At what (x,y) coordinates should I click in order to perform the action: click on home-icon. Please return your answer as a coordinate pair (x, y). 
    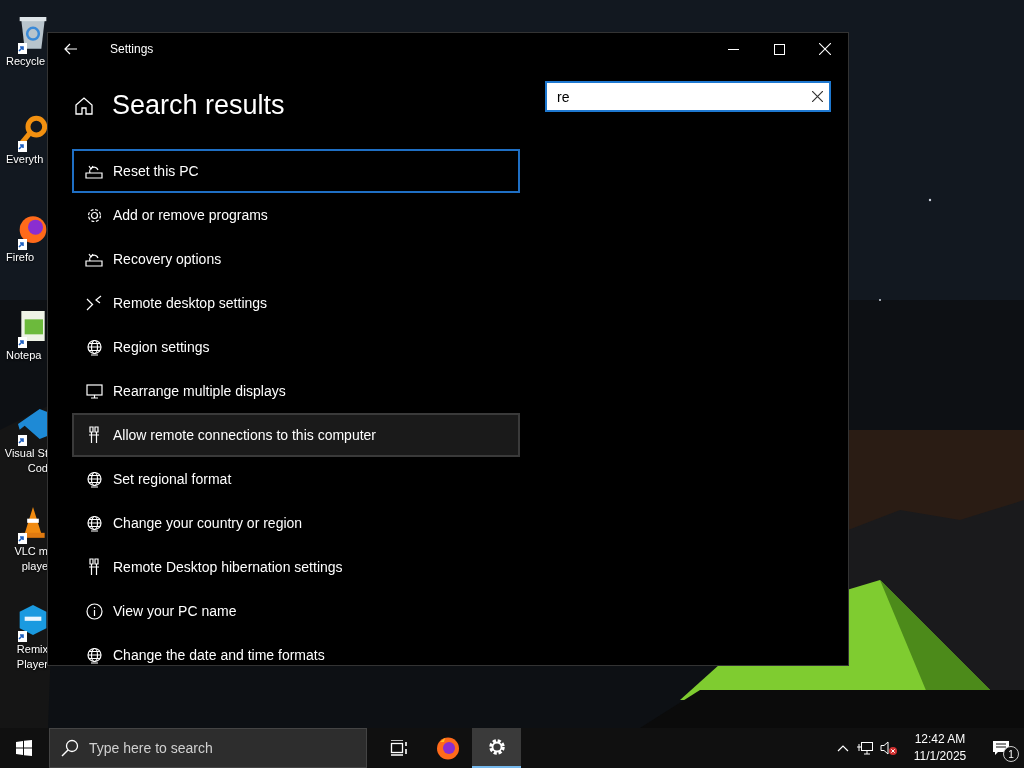
    Looking at the image, I should click on (84, 105).